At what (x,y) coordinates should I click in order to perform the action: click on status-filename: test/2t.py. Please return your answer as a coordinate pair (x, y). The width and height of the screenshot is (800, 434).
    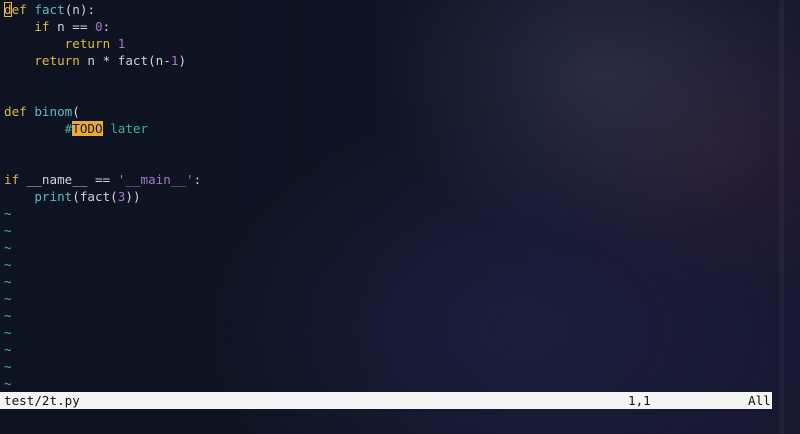
    Looking at the image, I should click on (42, 400).